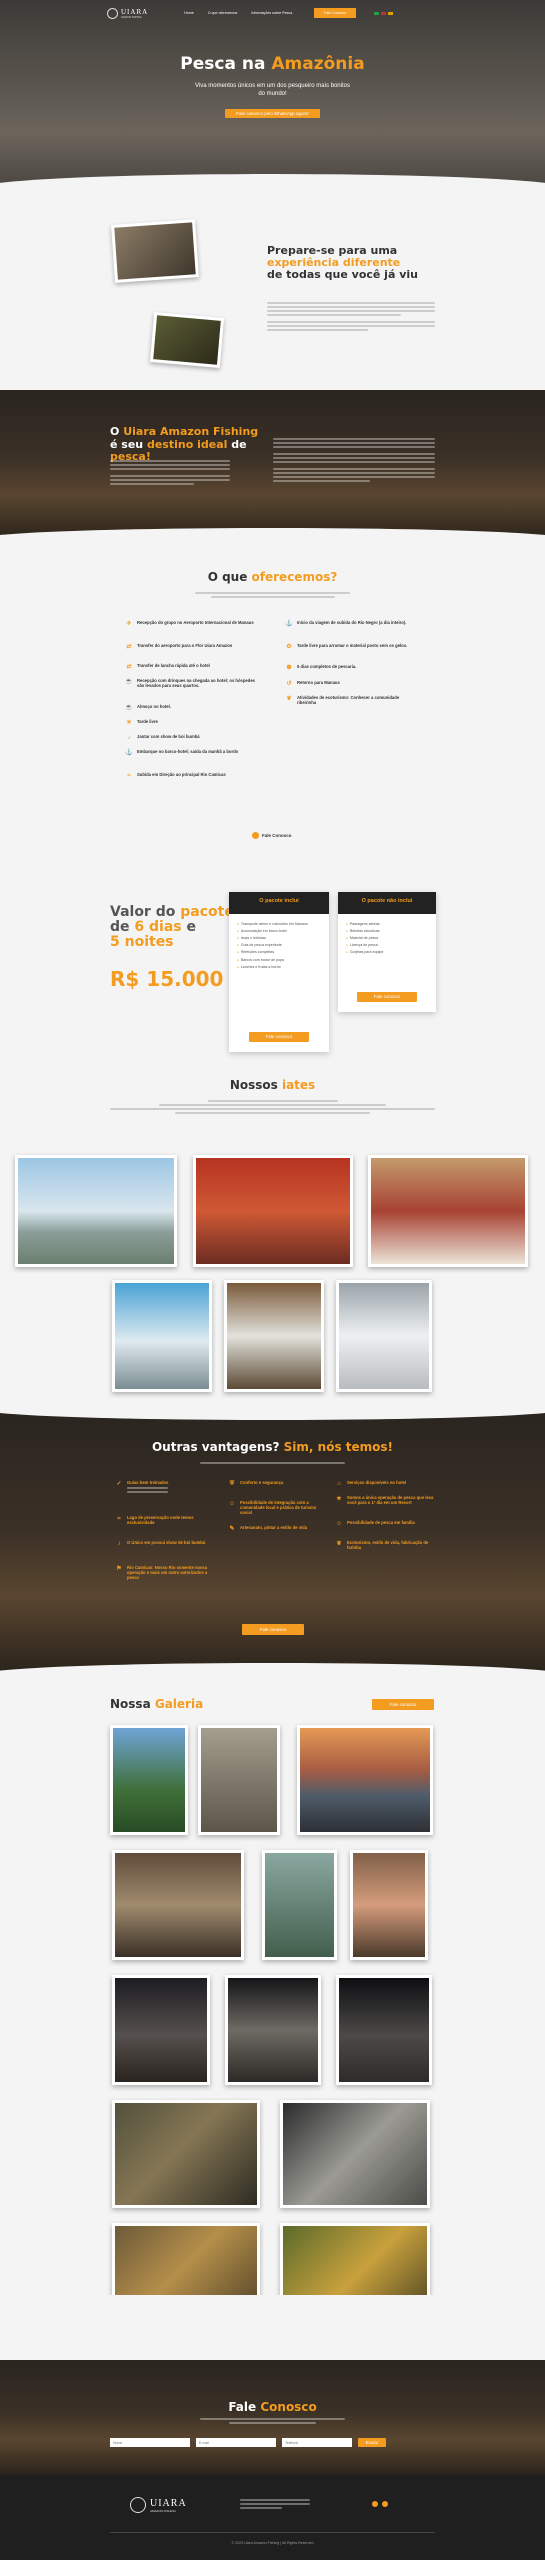  Describe the element at coordinates (273, 1629) in the screenshot. I see `advantages-button: Fale conosco` at that location.